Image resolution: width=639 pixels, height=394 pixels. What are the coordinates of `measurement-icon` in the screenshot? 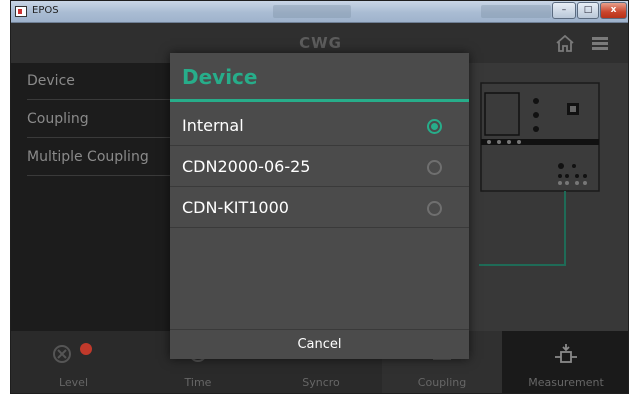 It's located at (566, 353).